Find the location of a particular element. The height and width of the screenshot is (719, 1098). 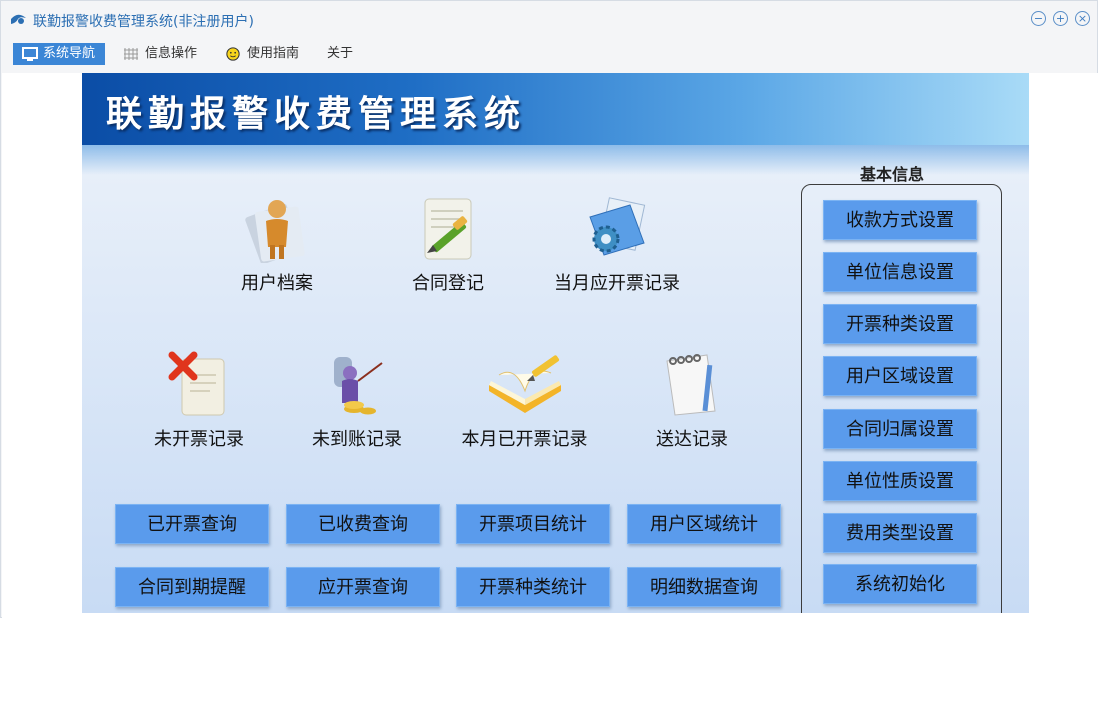

menu-user-guide: 使用指南 is located at coordinates (262, 54).